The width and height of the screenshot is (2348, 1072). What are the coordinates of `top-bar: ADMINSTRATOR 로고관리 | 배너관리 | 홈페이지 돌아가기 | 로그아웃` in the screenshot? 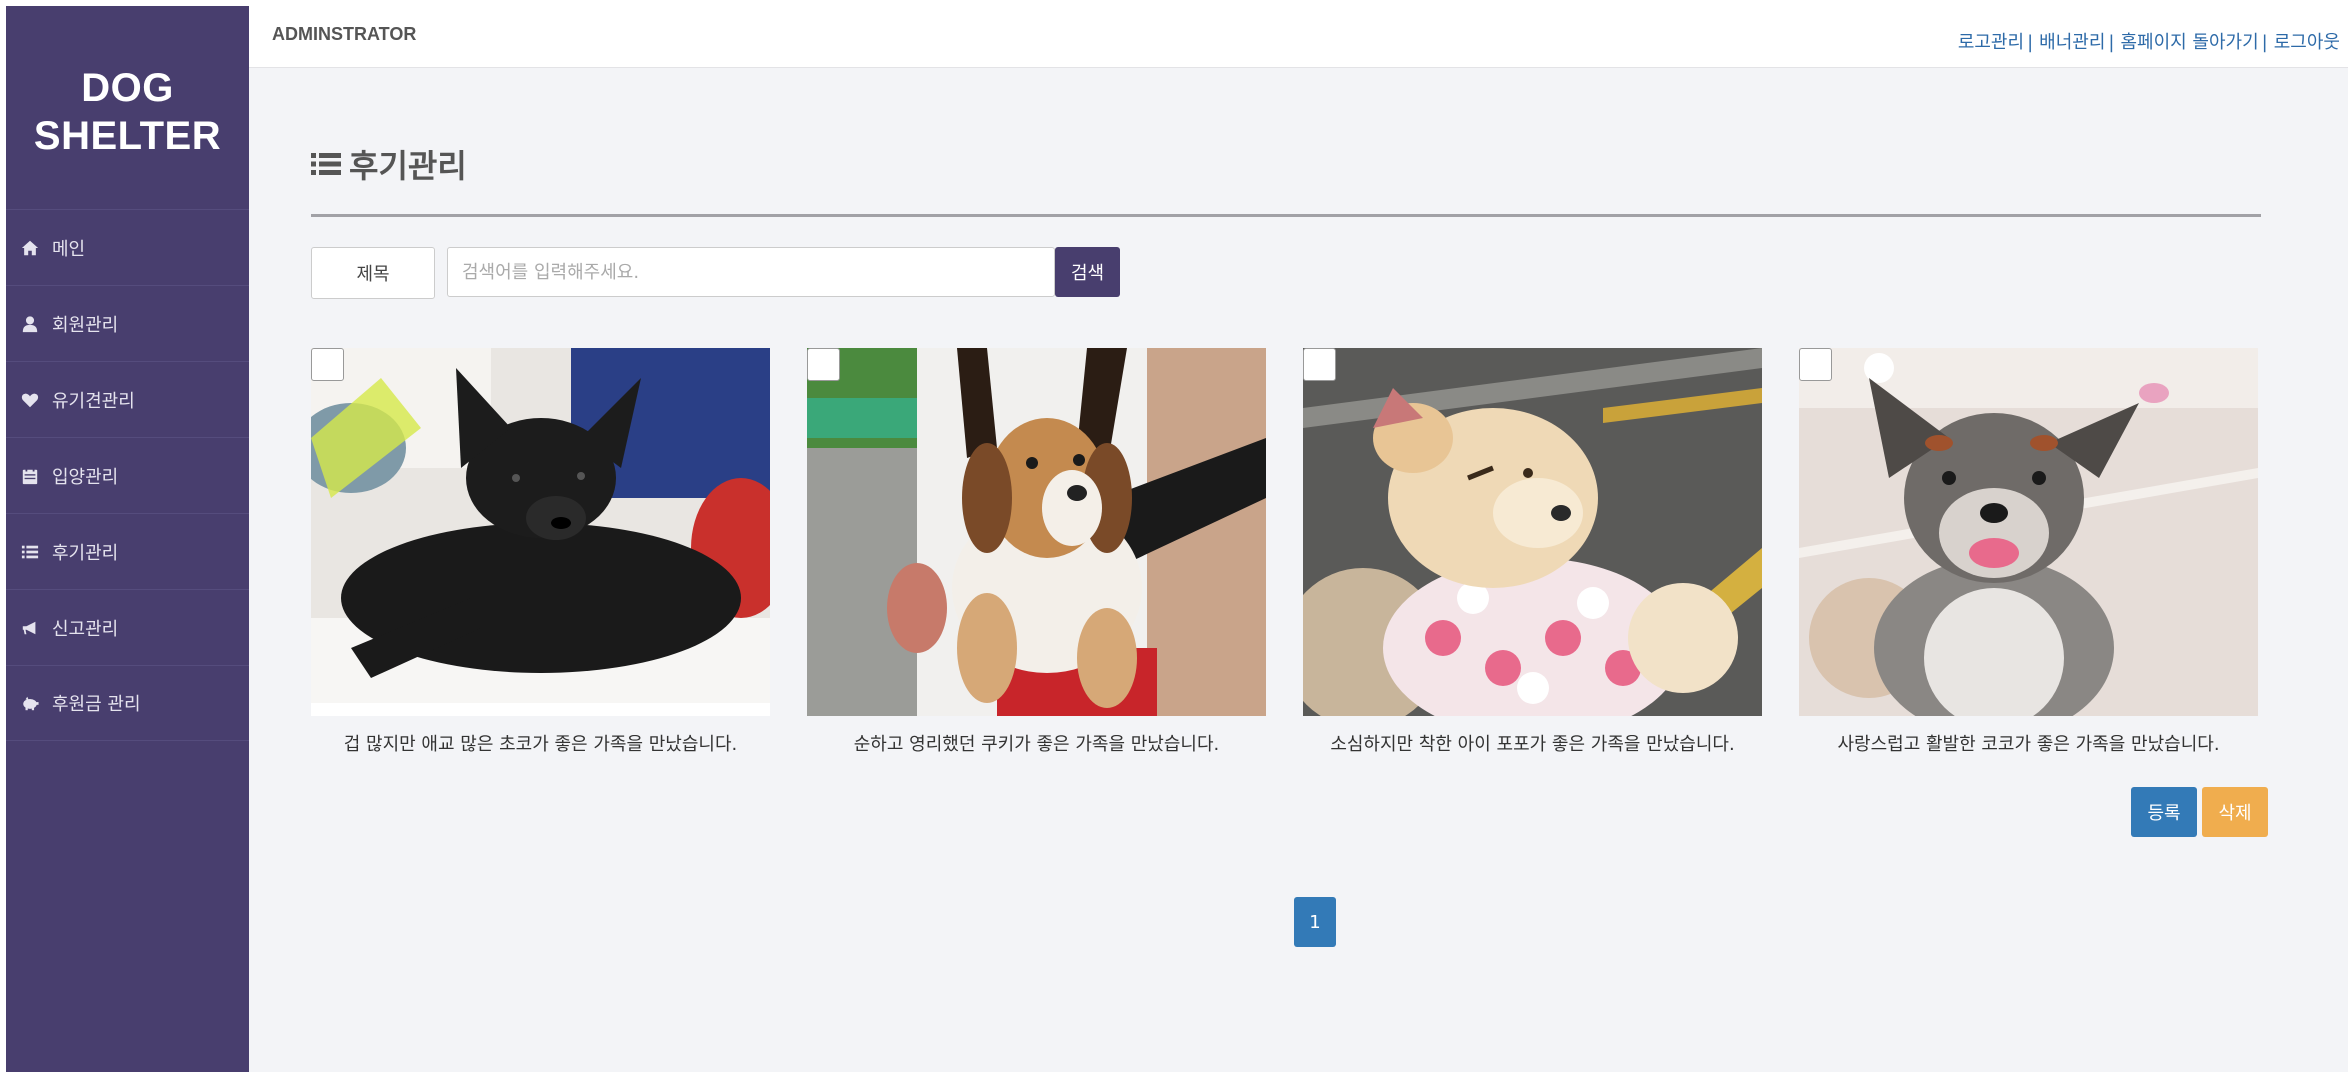 It's located at (1298, 34).